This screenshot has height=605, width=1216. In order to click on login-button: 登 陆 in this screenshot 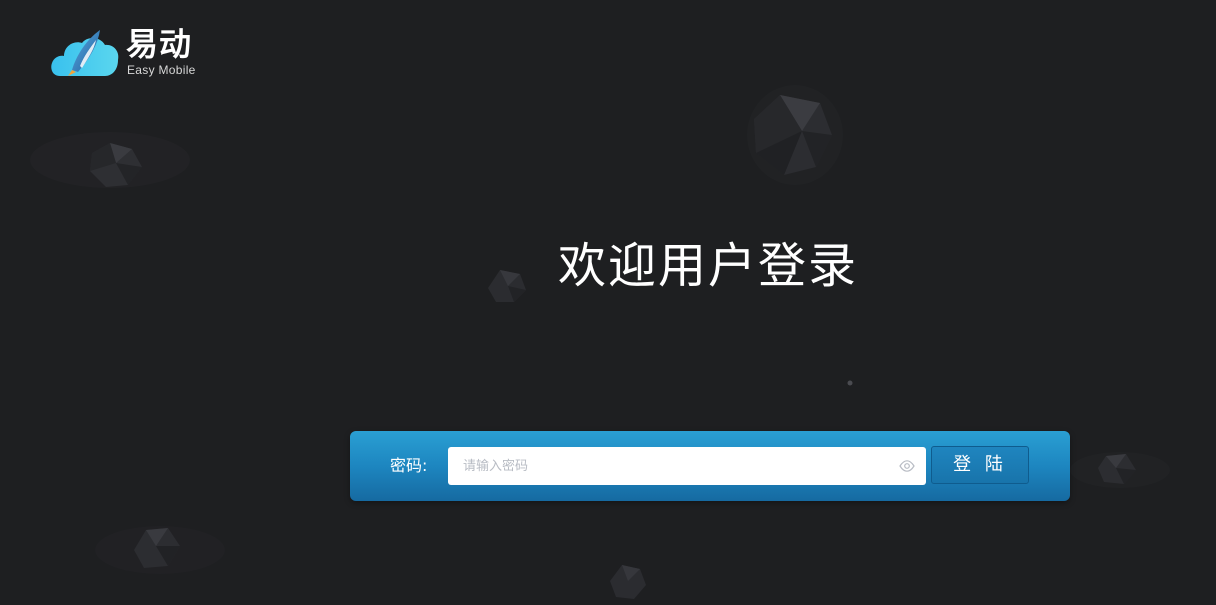, I will do `click(980, 465)`.